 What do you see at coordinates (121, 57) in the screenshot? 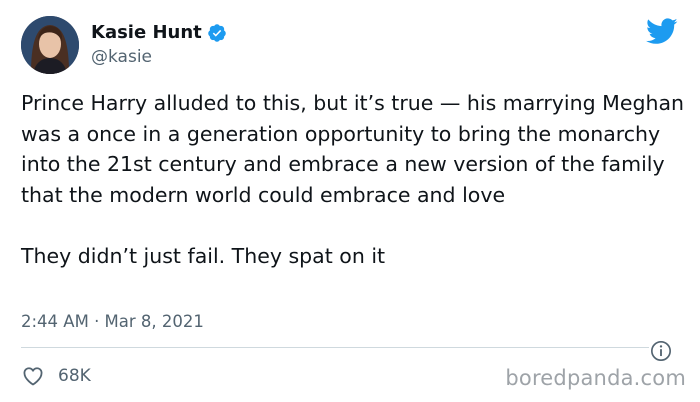
I see `handle: @kasie` at bounding box center [121, 57].